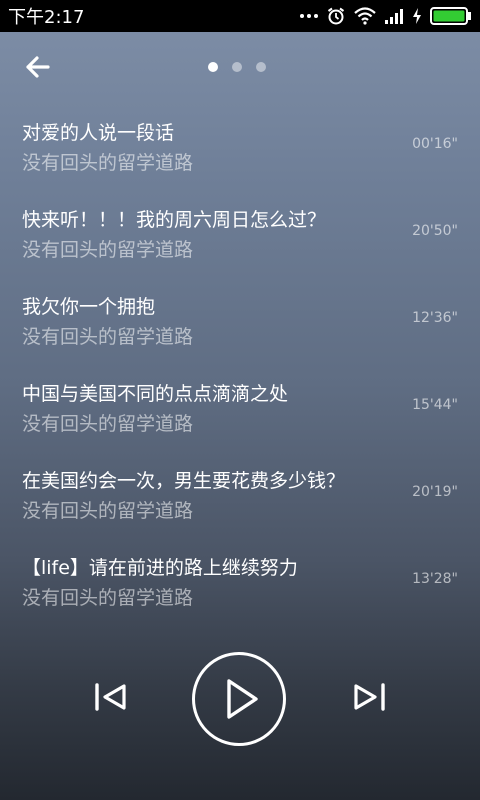 The image size is (480, 800). I want to click on page-indicator, so click(237, 67).